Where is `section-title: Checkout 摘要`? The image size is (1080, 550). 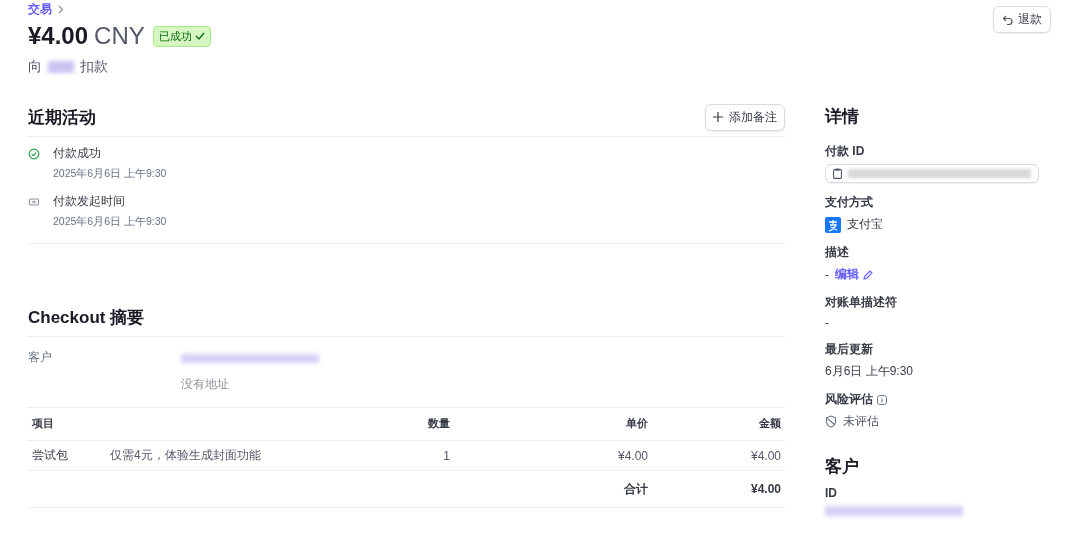
section-title: Checkout 摘要 is located at coordinates (86, 317).